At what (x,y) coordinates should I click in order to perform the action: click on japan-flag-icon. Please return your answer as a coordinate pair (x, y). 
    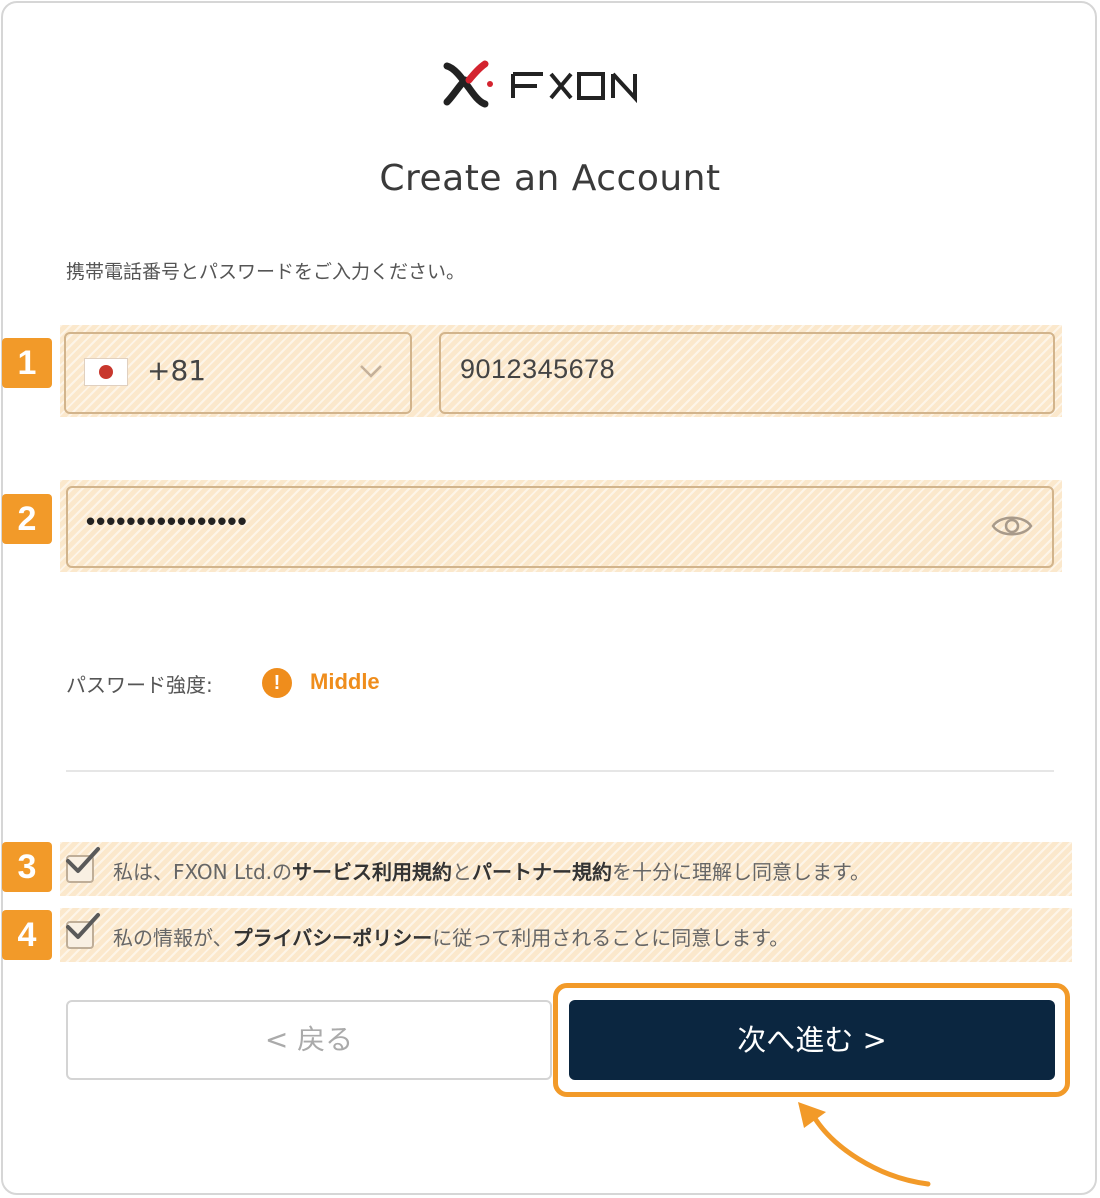
    Looking at the image, I should click on (106, 372).